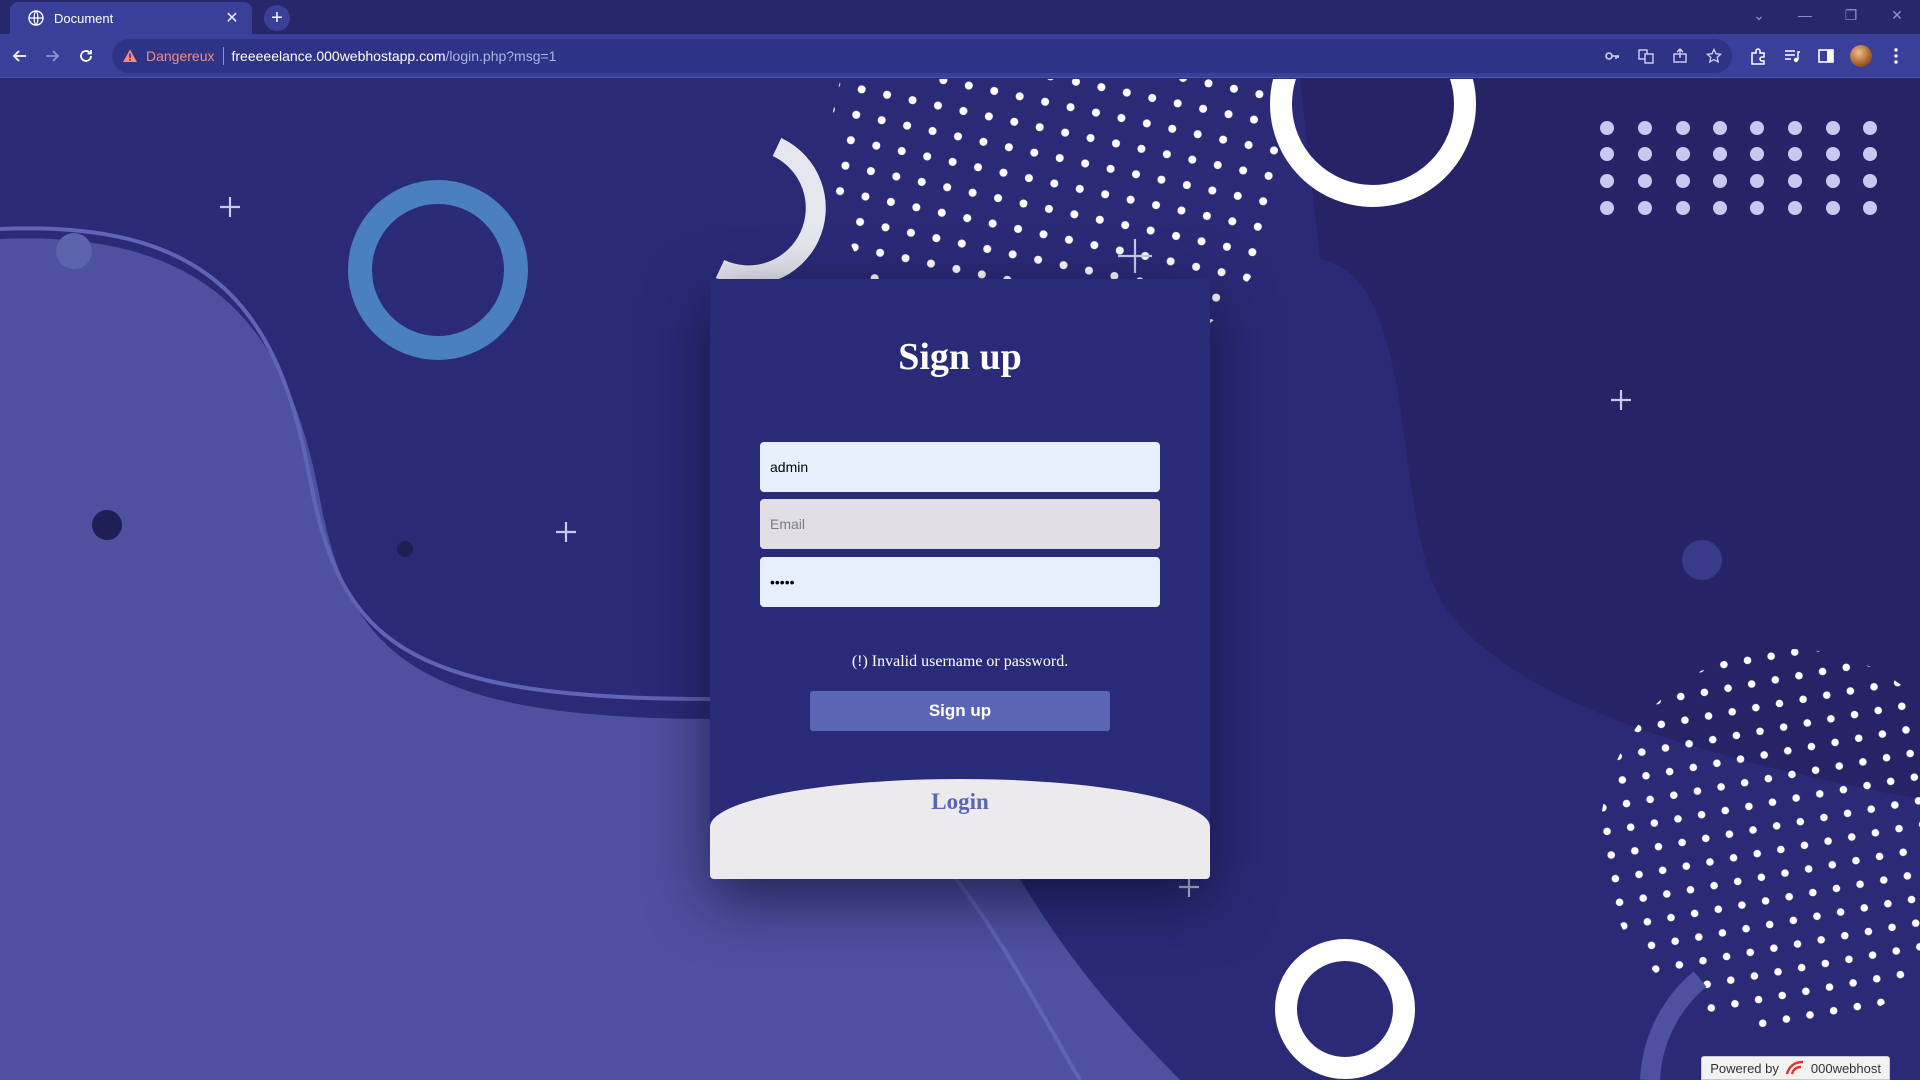 The image size is (1920, 1080). I want to click on 000webhost-logo-icon, so click(1794, 1067).